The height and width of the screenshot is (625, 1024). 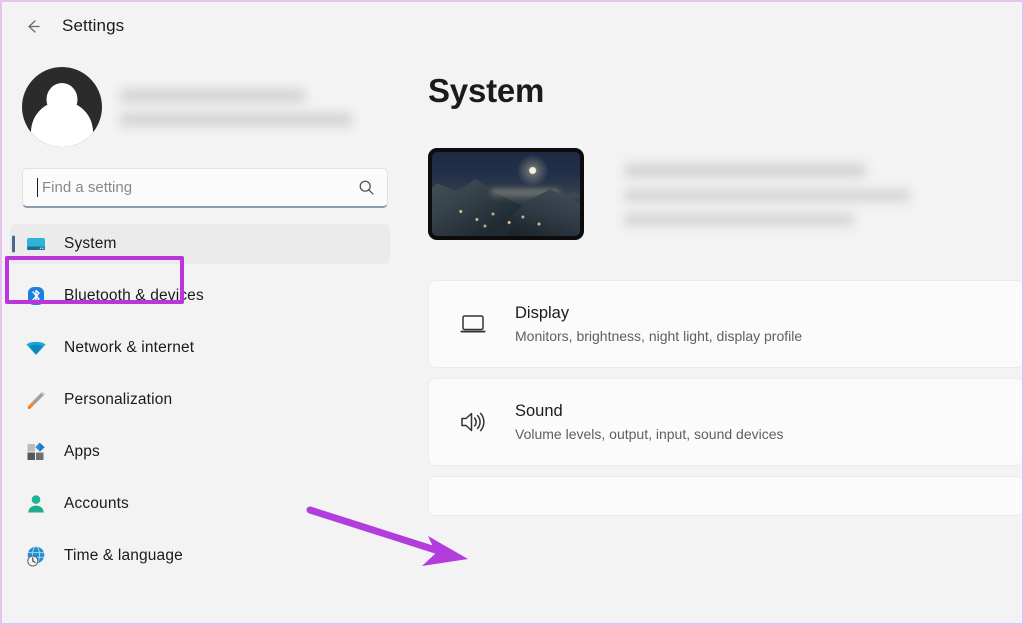 What do you see at coordinates (512, 26) in the screenshot?
I see `title-bar: Settings` at bounding box center [512, 26].